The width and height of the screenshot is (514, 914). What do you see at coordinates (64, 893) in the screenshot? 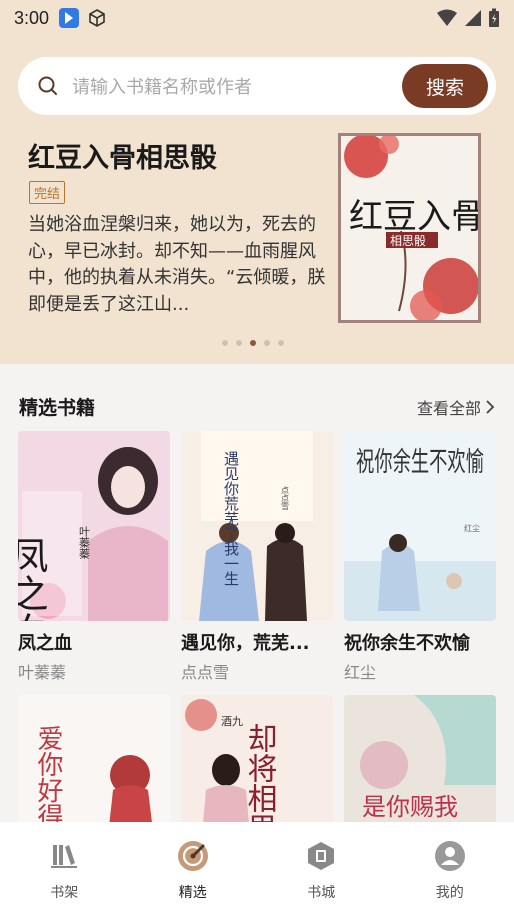
I see `nav-label: 书架` at bounding box center [64, 893].